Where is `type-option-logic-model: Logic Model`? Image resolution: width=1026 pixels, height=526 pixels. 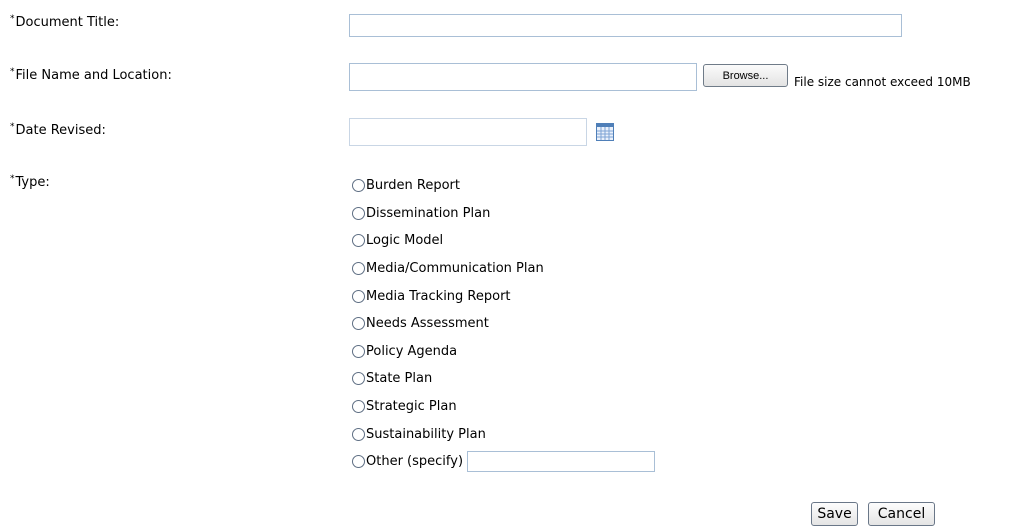
type-option-logic-model: Logic Model is located at coordinates (503, 241).